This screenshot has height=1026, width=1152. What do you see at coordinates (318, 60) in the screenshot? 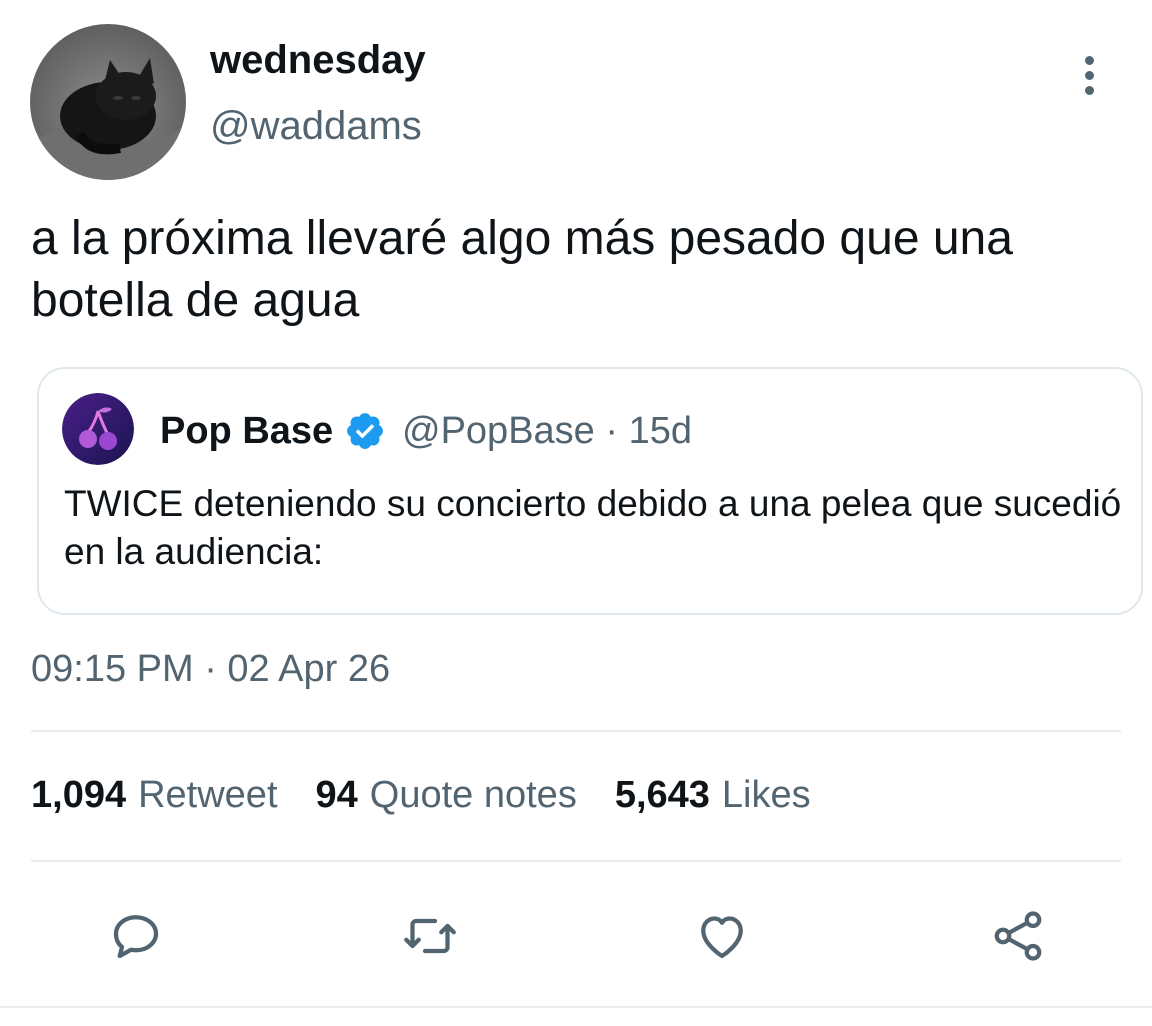
I see `author-display-name: wednesday` at bounding box center [318, 60].